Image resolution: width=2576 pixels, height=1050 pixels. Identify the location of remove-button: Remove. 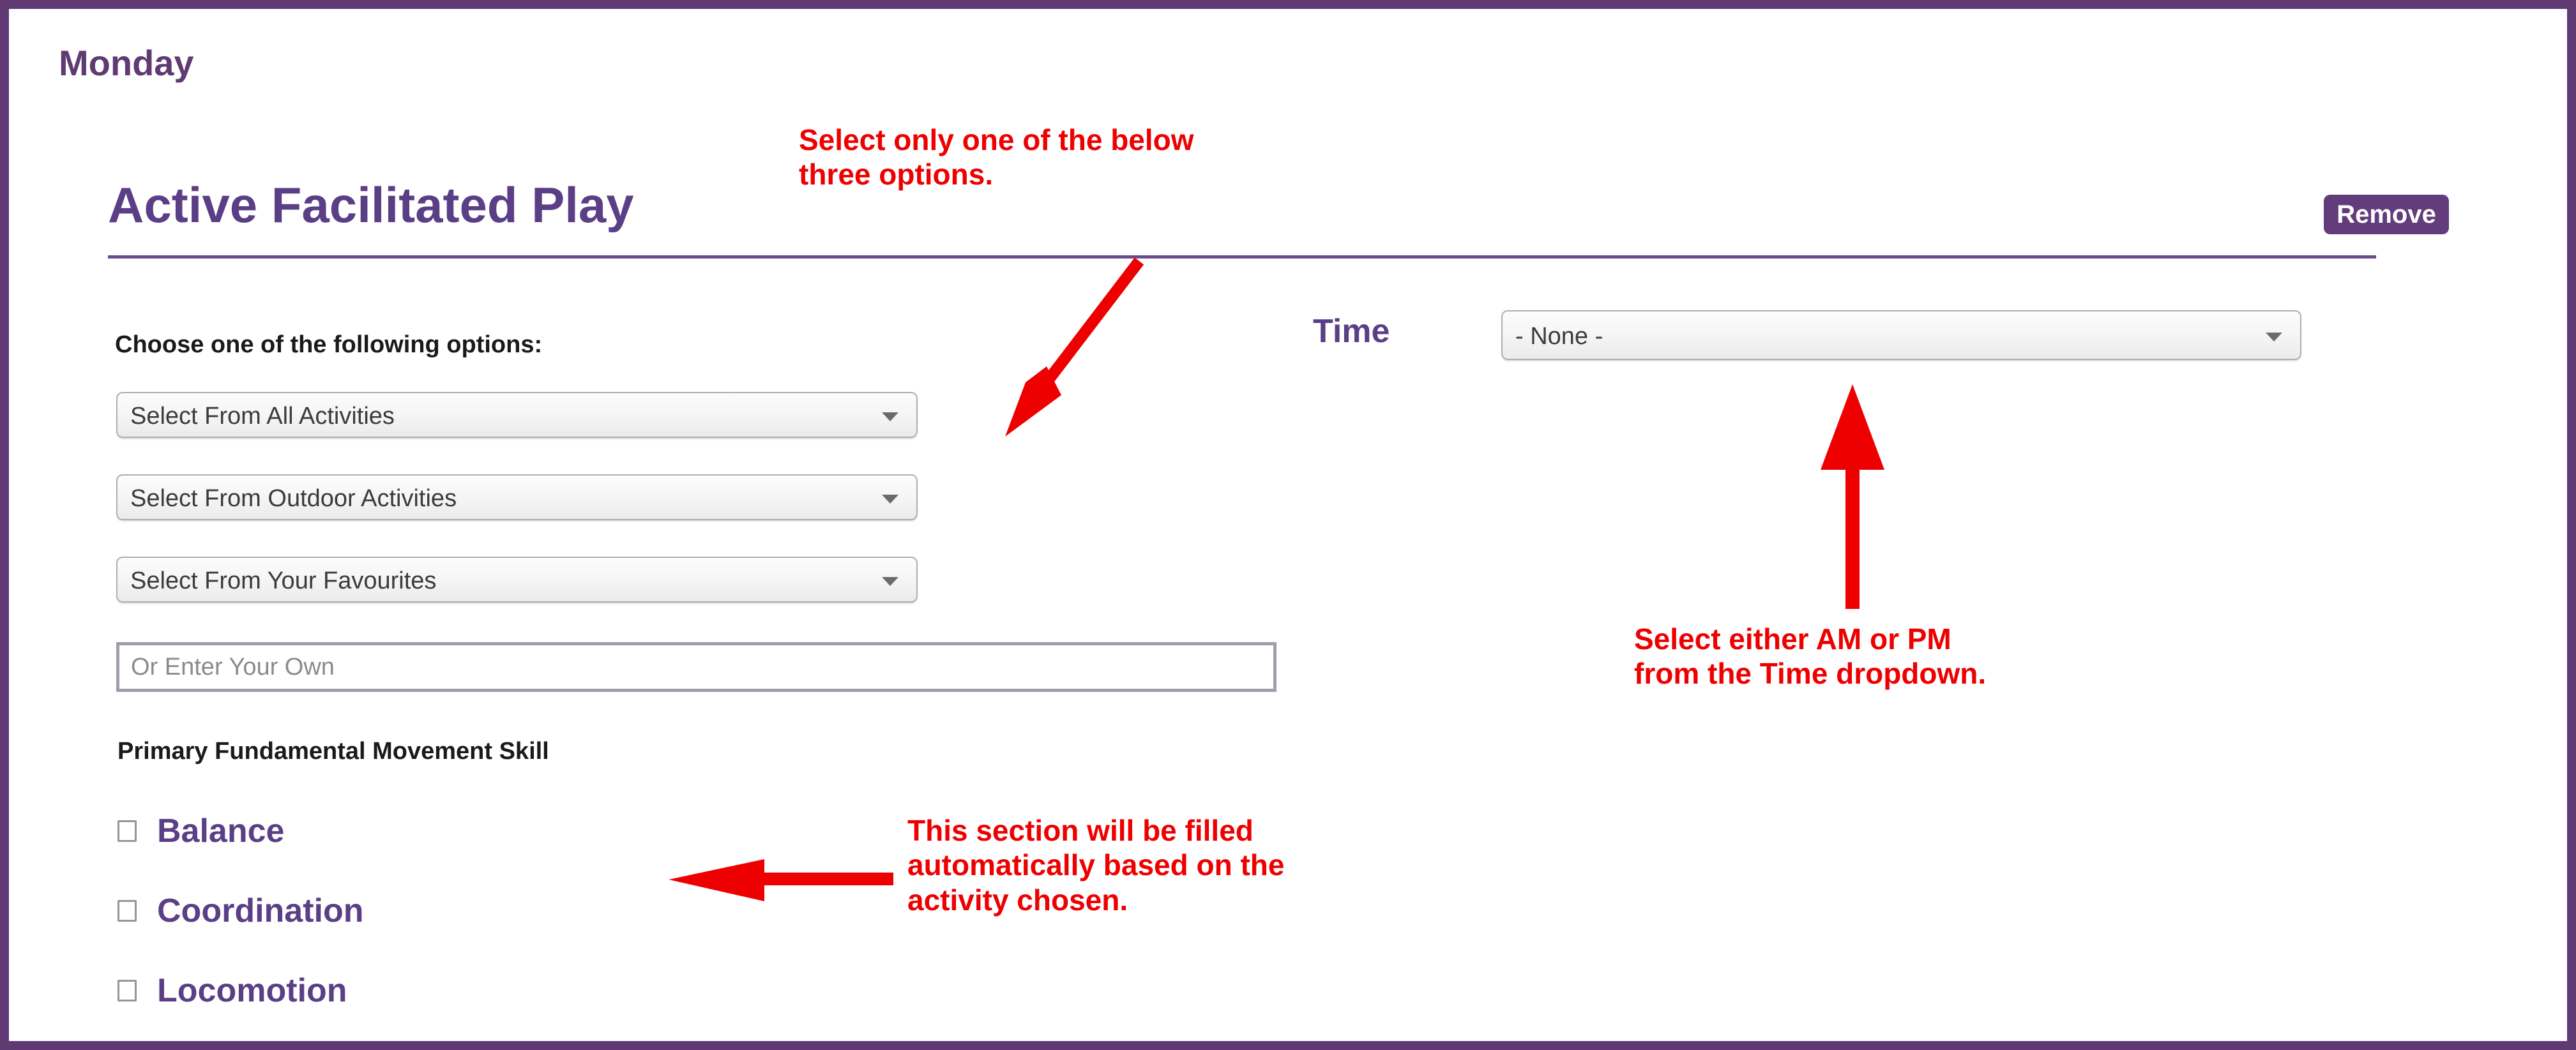
(2387, 215).